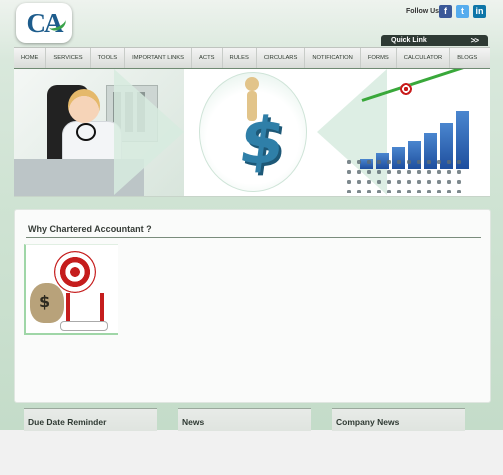 This screenshot has width=503, height=475. What do you see at coordinates (75, 272) in the screenshot?
I see `bullseye-icon` at bounding box center [75, 272].